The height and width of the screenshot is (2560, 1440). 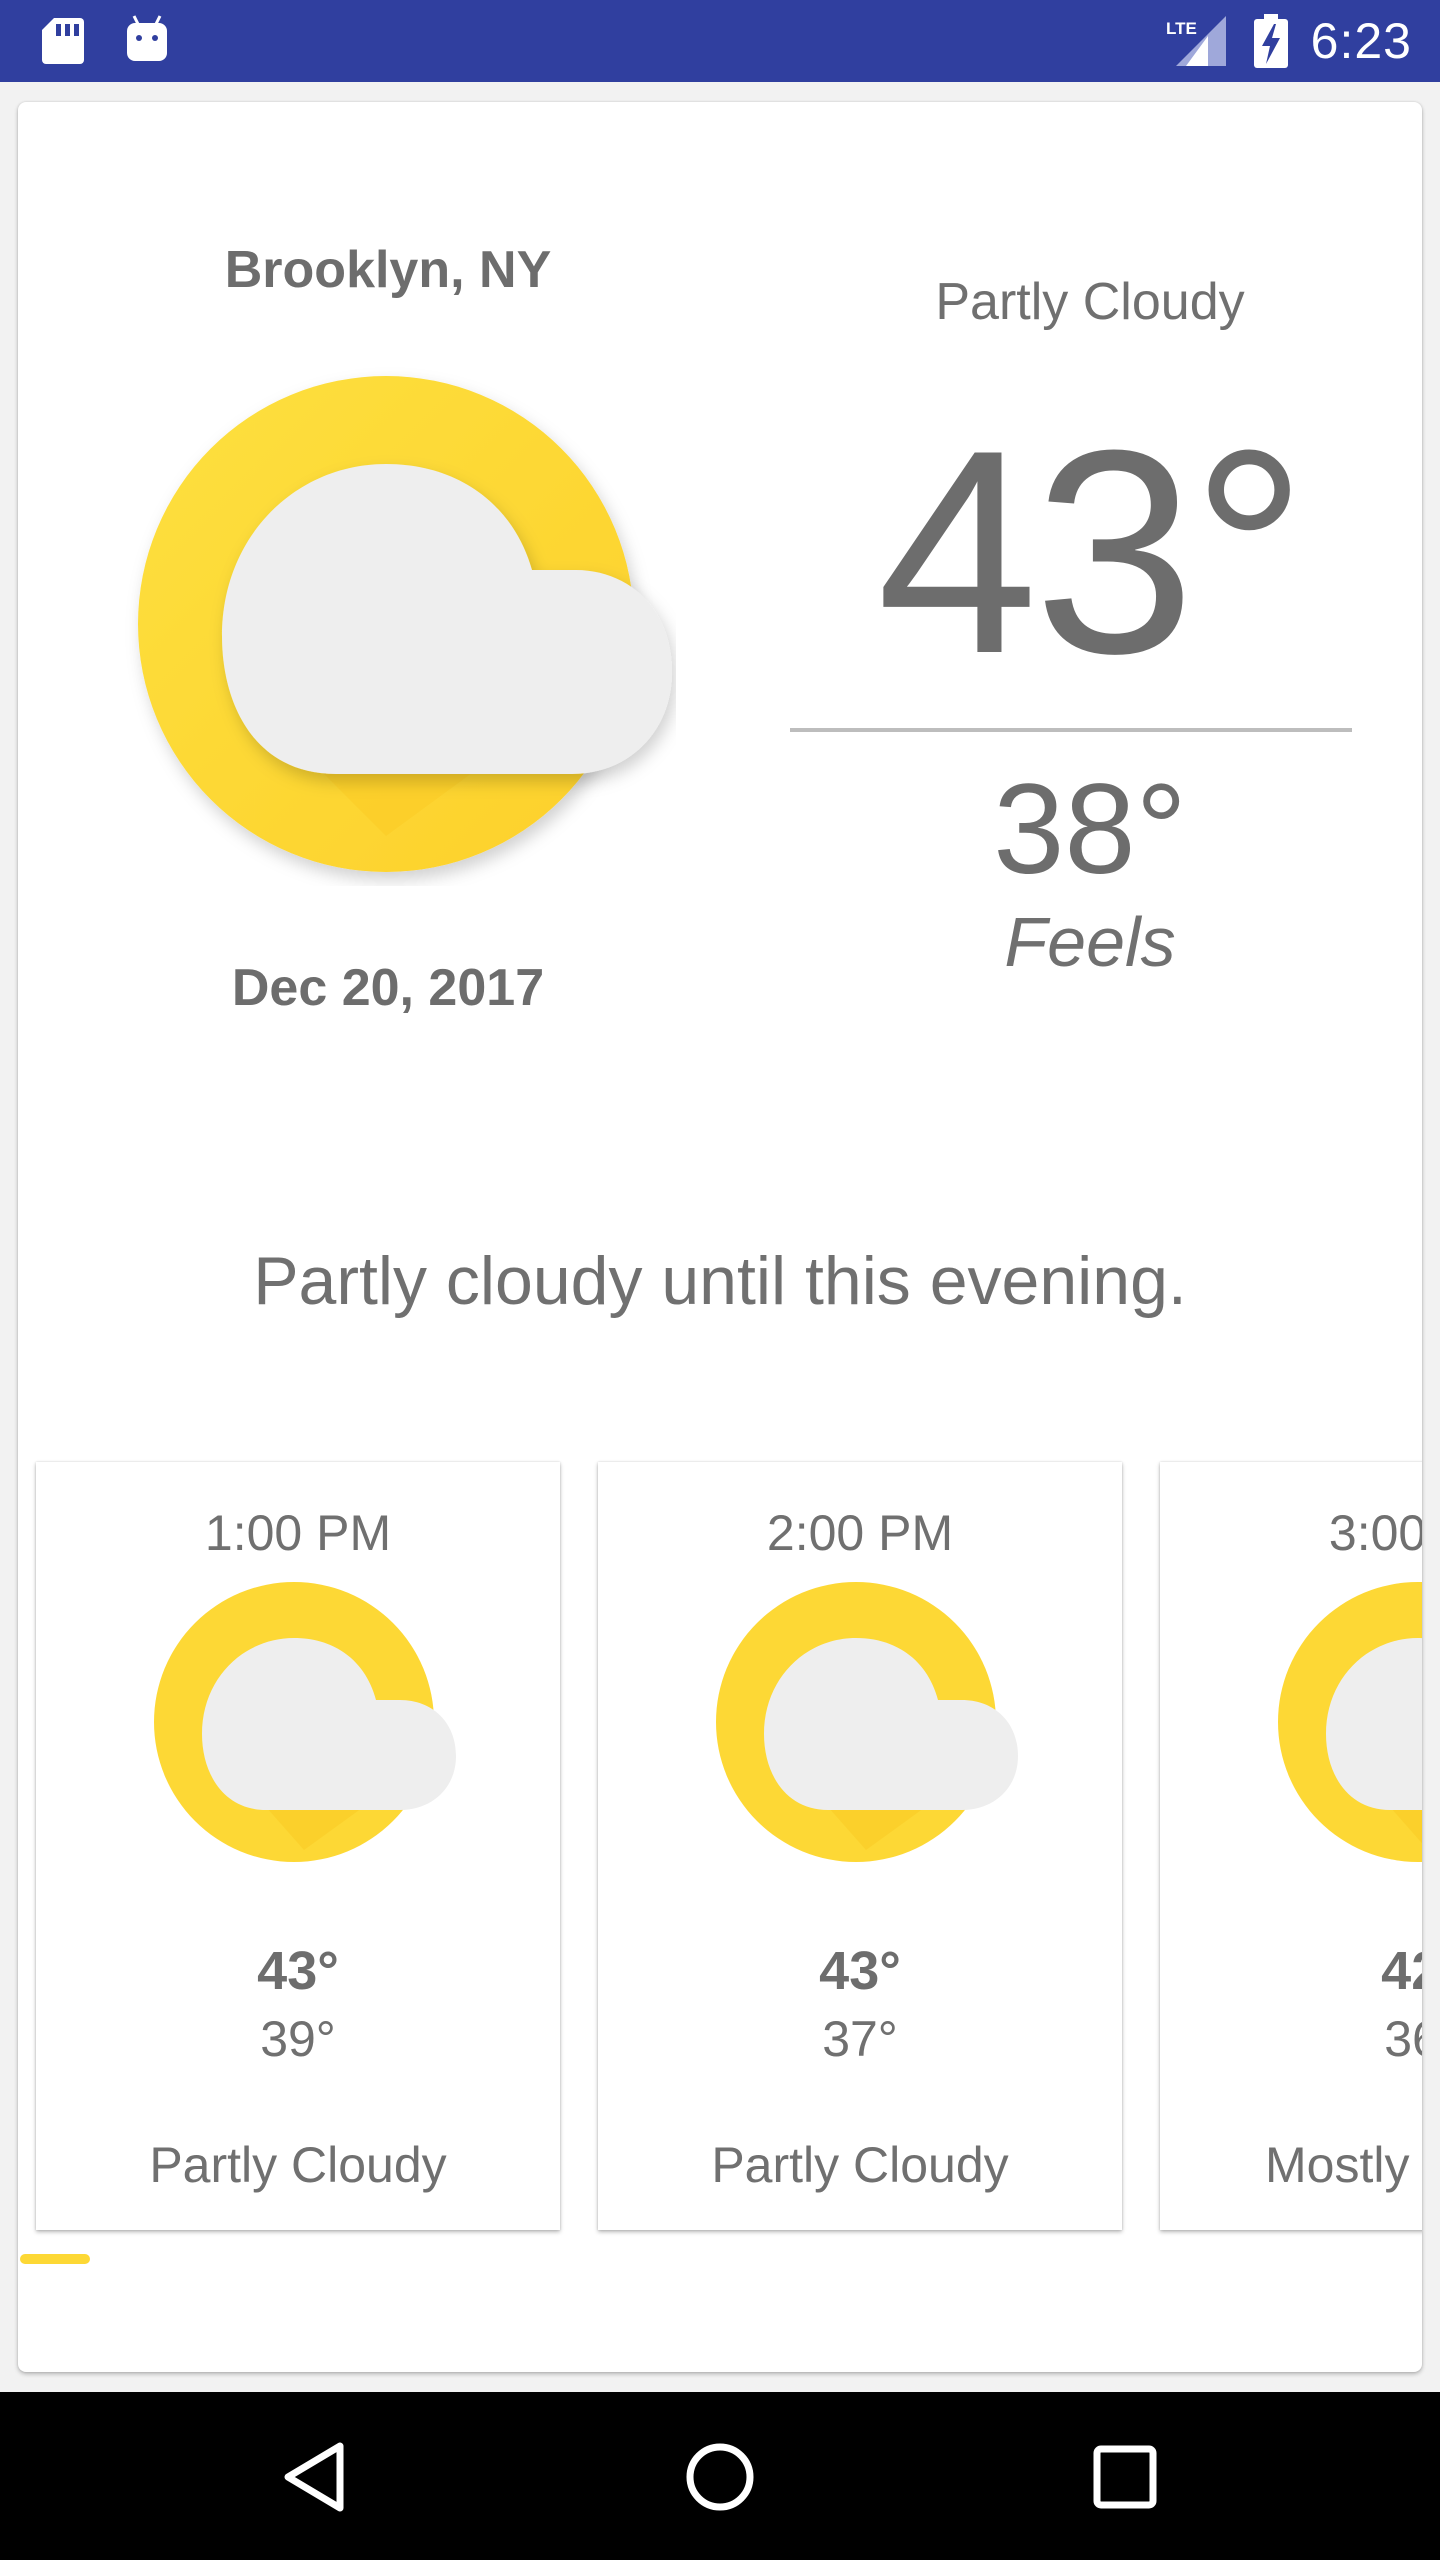 I want to click on hourly-card: 2:00 PM 43° 37° Partly Cloudy, so click(x=860, y=1846).